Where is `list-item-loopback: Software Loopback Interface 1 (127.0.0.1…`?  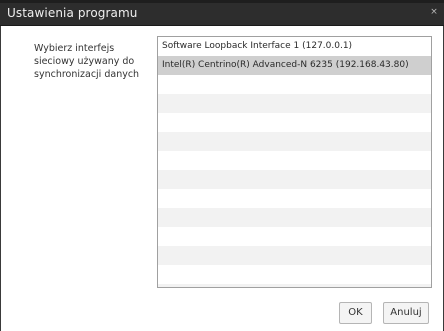 list-item-loopback: Software Loopback Interface 1 (127.0.0.1… is located at coordinates (294, 46).